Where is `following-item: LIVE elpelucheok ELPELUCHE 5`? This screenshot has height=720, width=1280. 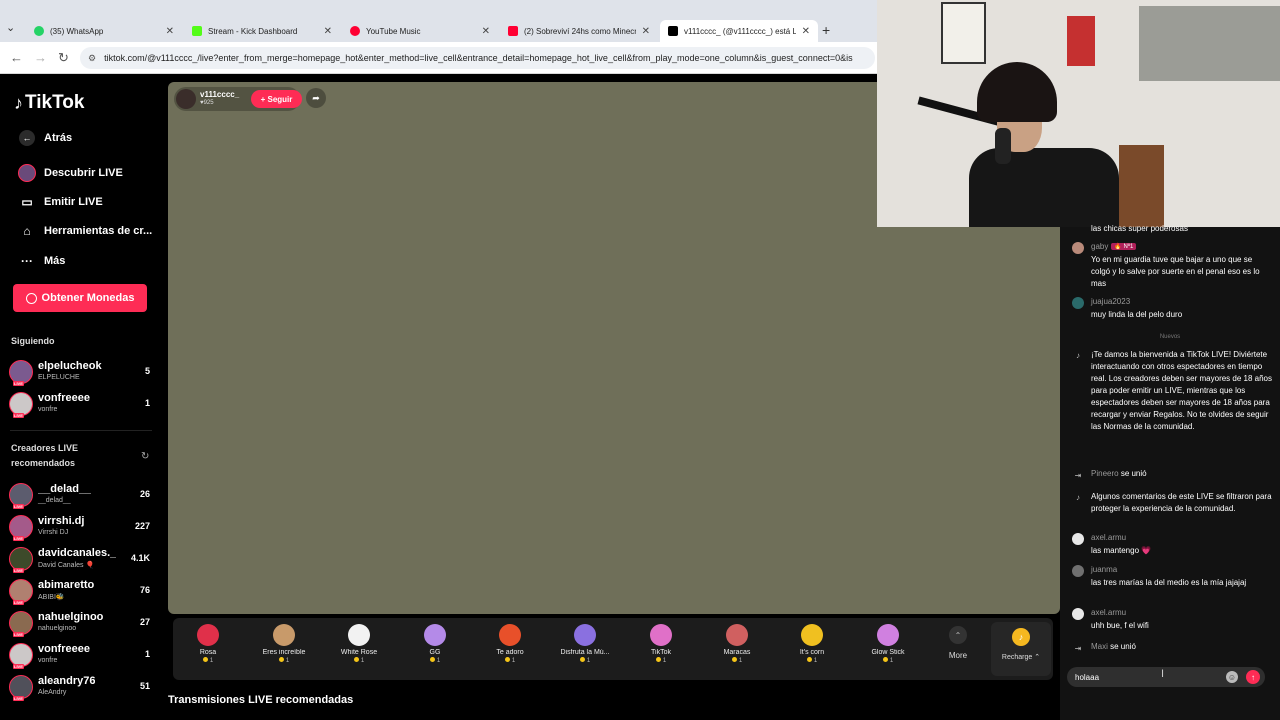 following-item: LIVE elpelucheok ELPELUCHE 5 is located at coordinates (81, 372).